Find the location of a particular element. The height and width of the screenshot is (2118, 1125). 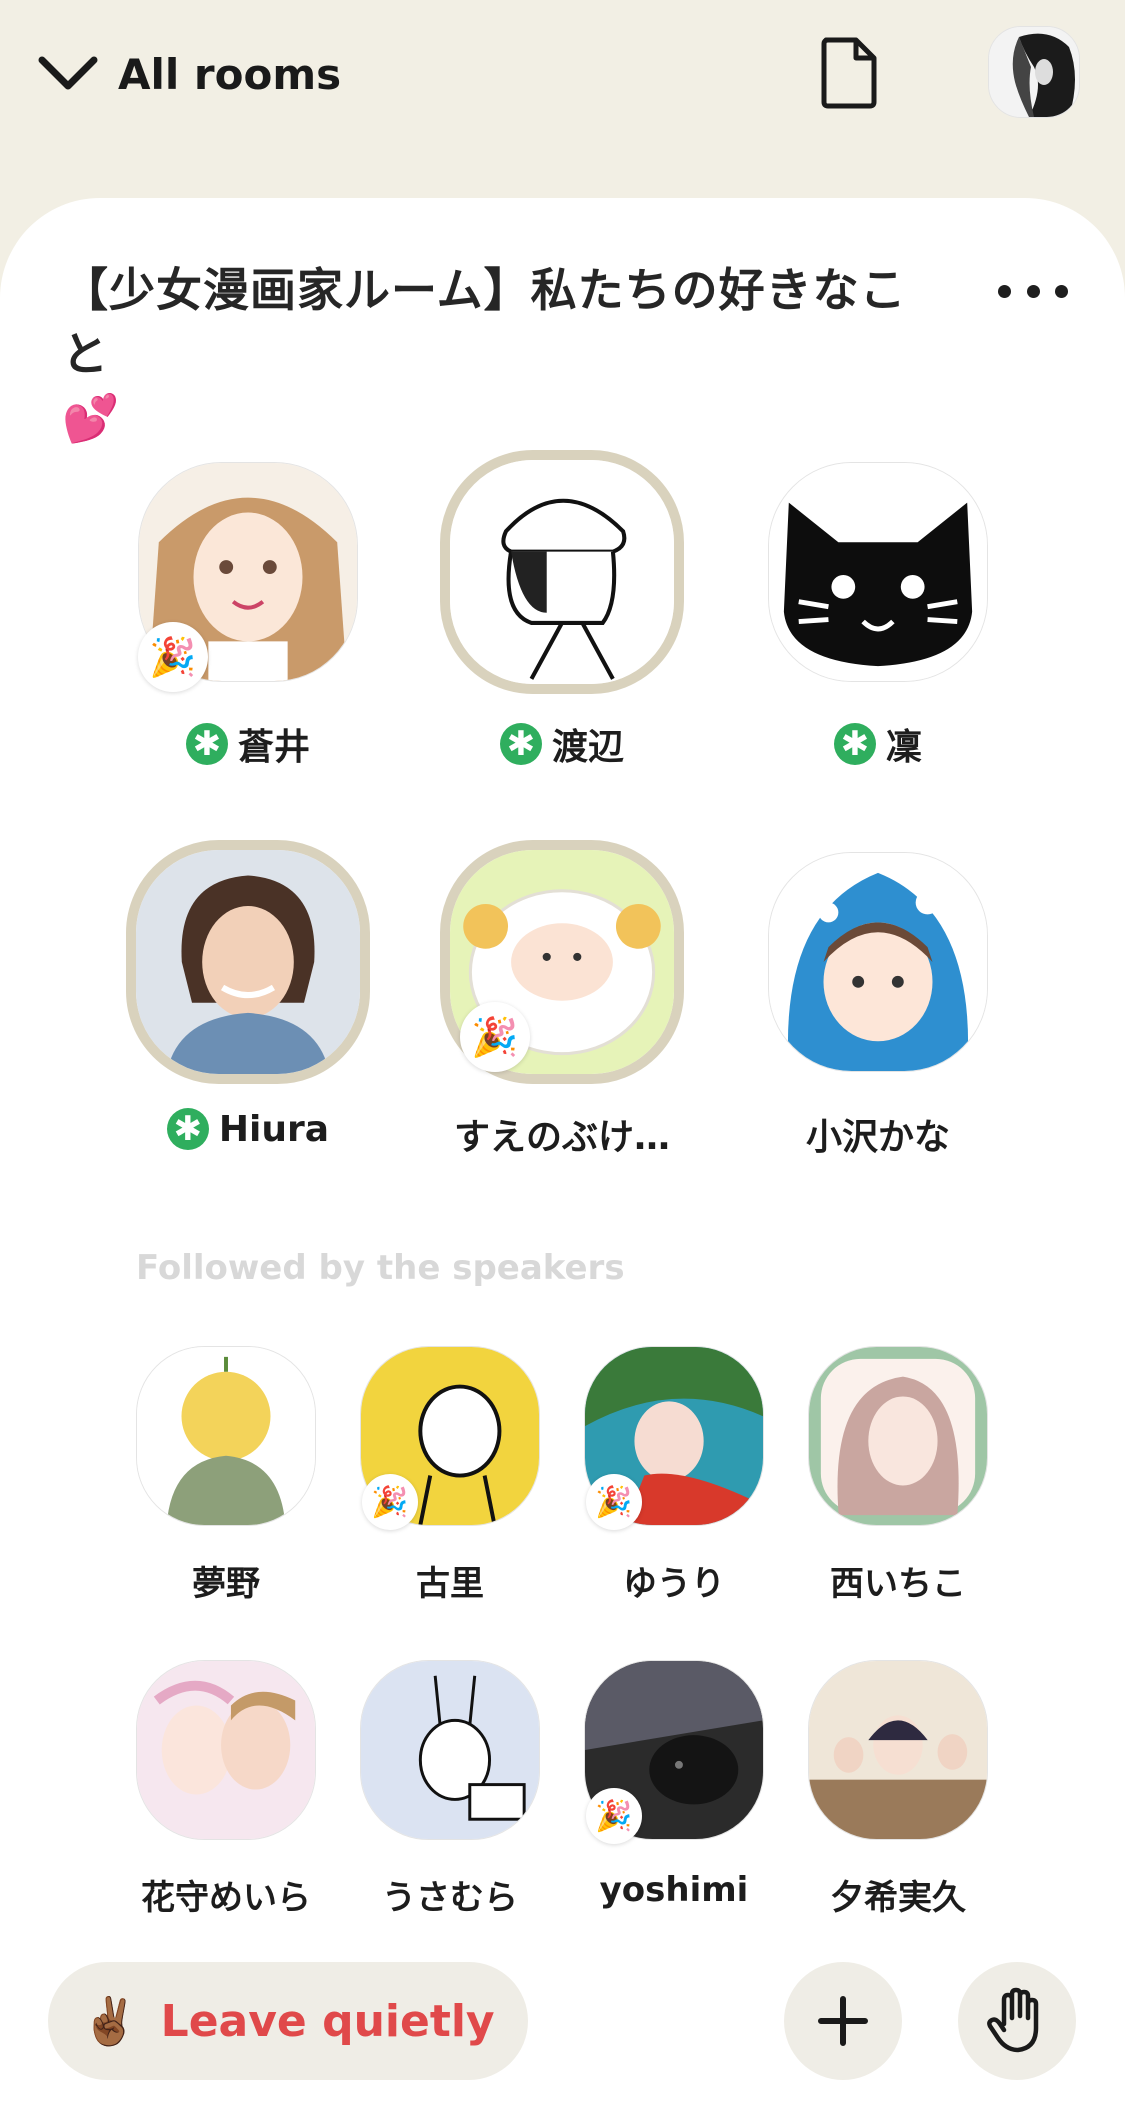

listener-tile: 夕希実久 is located at coordinates (898, 1790).